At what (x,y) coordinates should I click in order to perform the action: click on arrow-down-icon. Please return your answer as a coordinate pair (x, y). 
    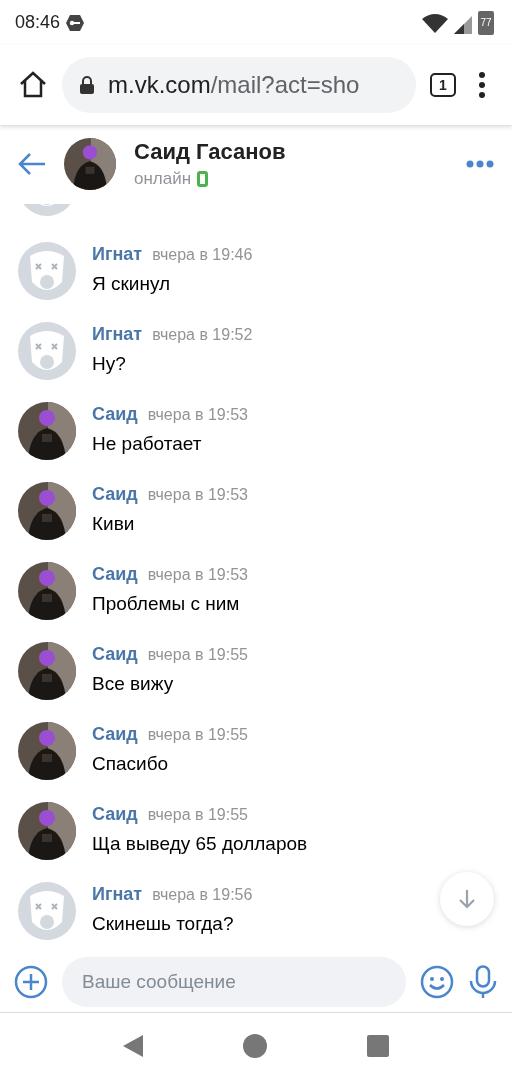
    Looking at the image, I should click on (467, 898).